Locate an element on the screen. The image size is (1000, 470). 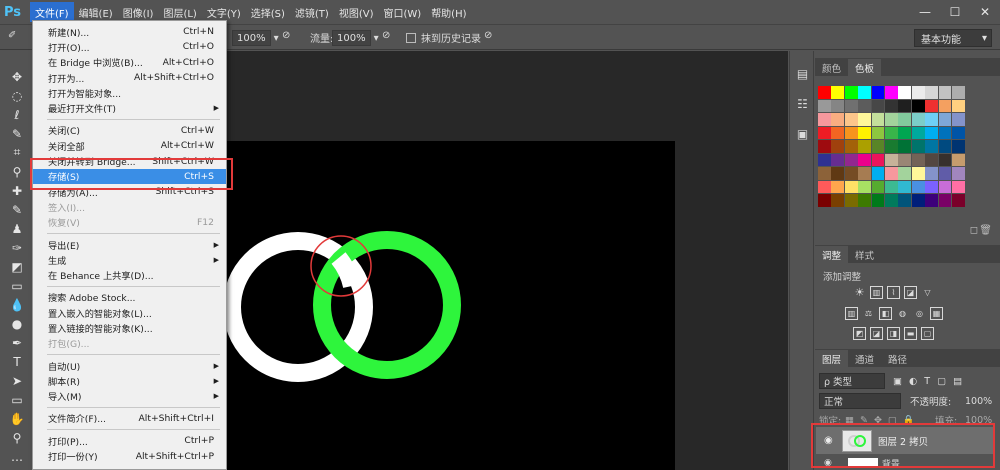
close-button: ✕ is located at coordinates (985, 12).